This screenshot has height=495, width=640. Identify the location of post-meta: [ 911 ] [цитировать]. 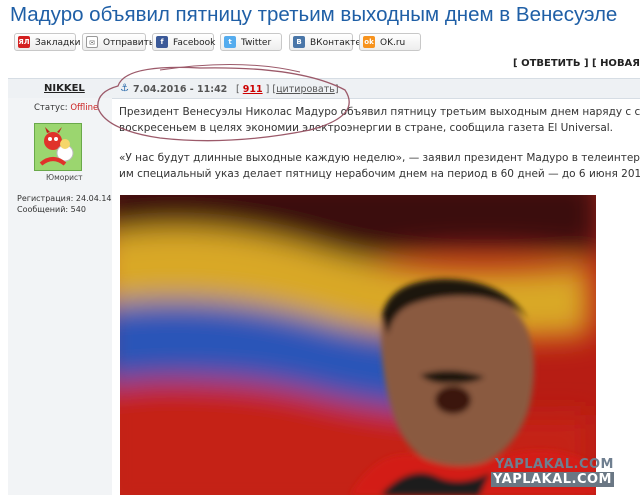
(287, 89).